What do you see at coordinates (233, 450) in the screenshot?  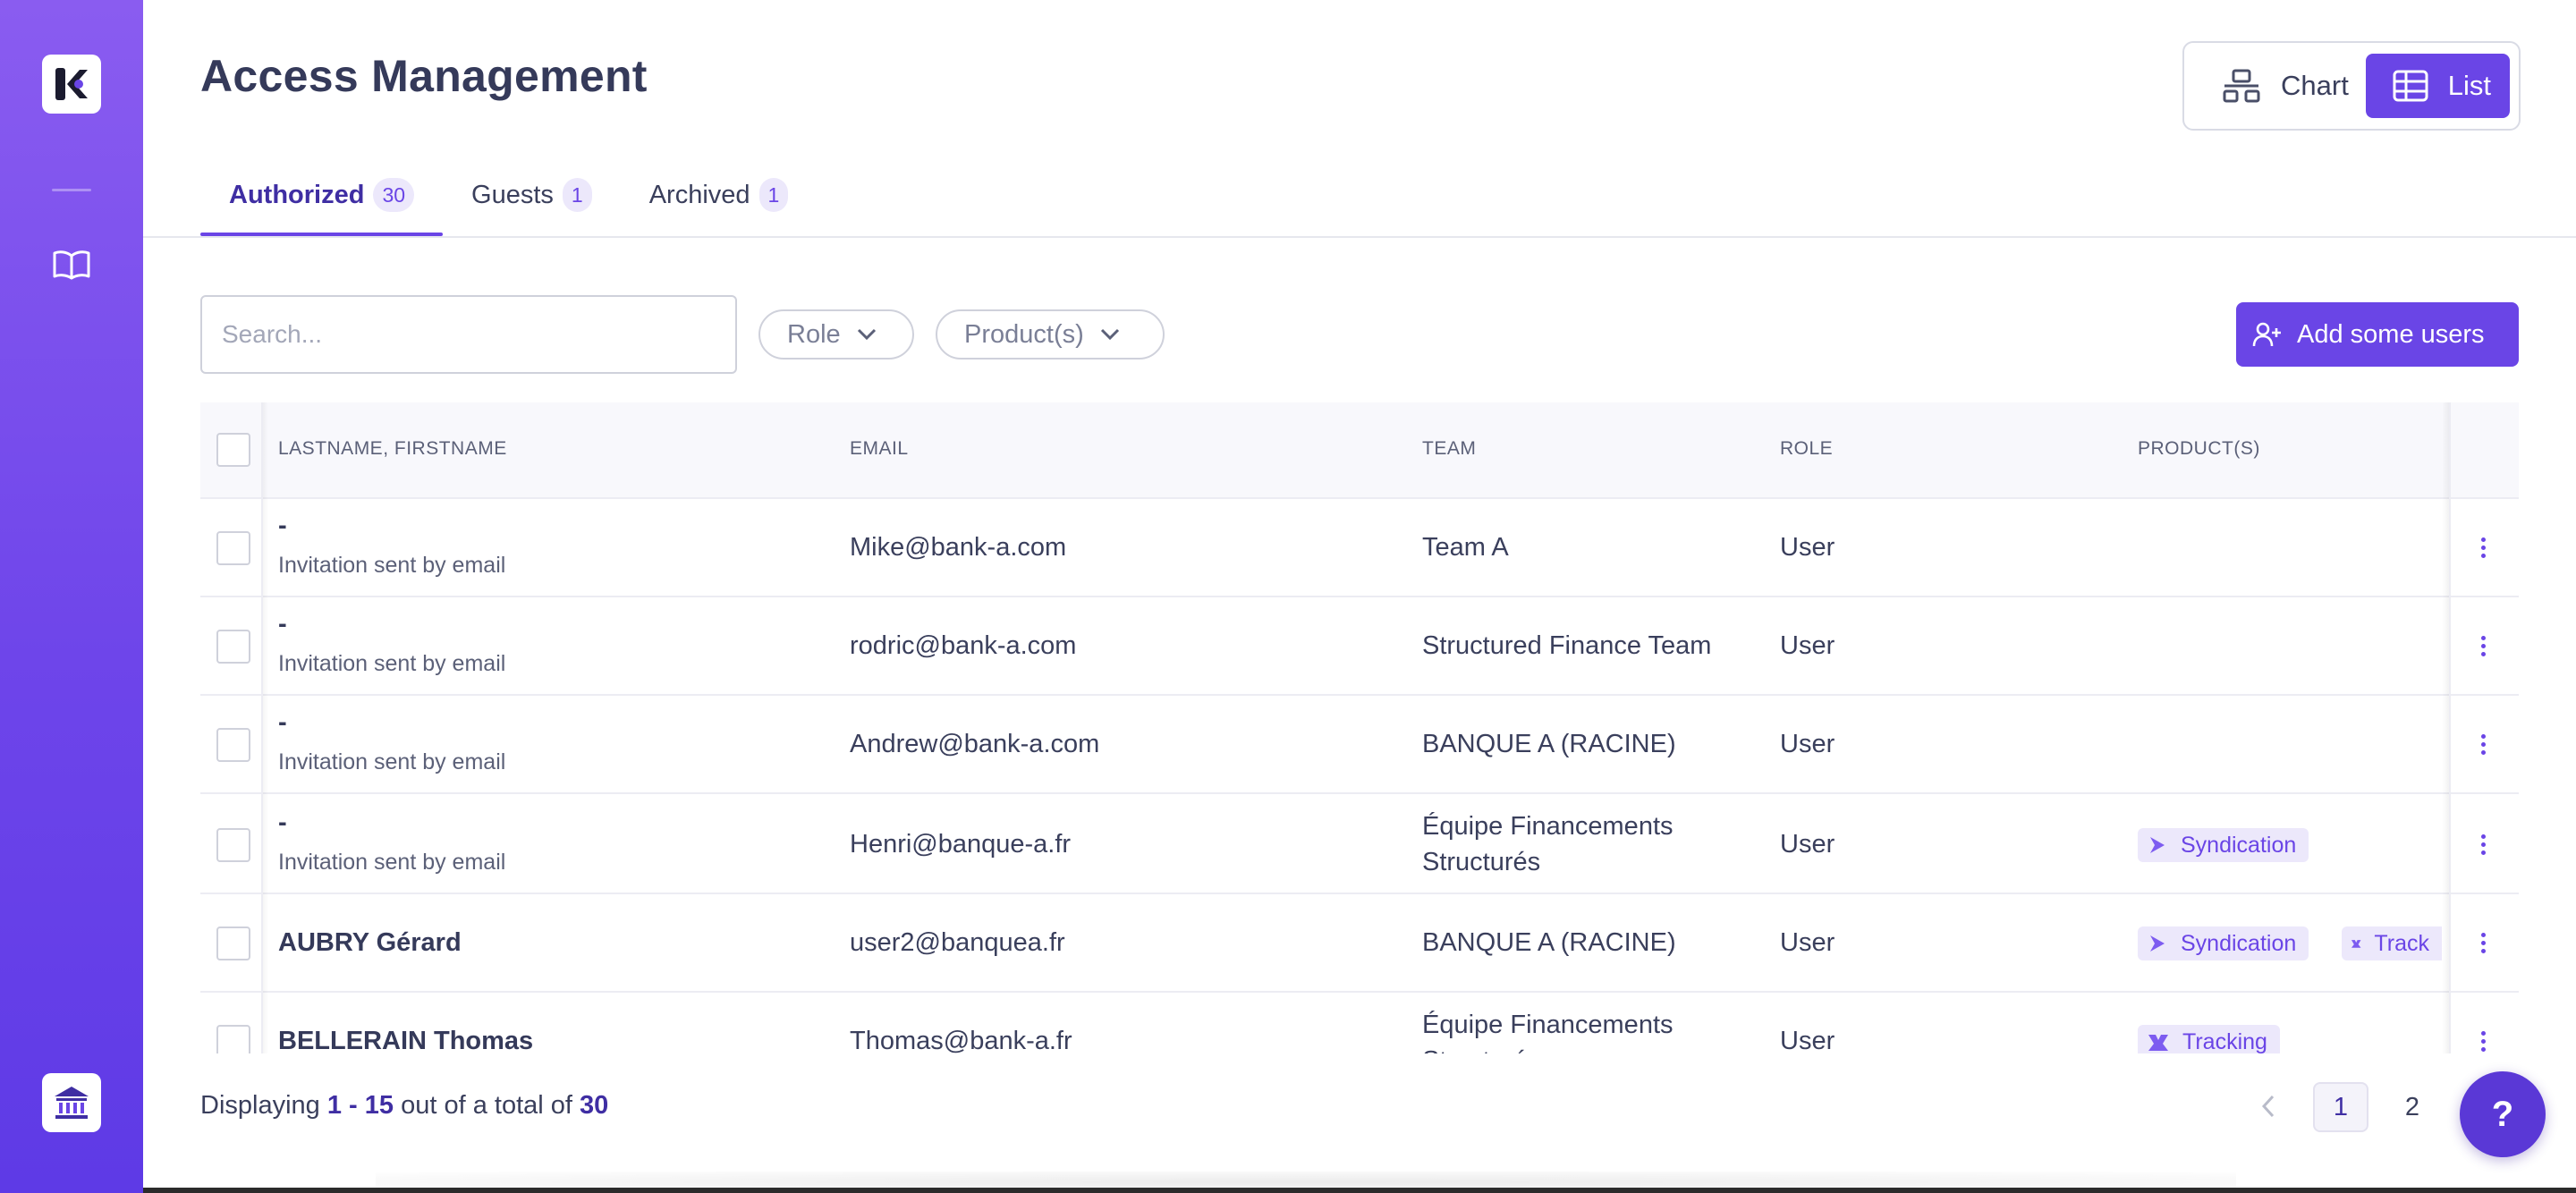 I see `select-all-checkbox` at bounding box center [233, 450].